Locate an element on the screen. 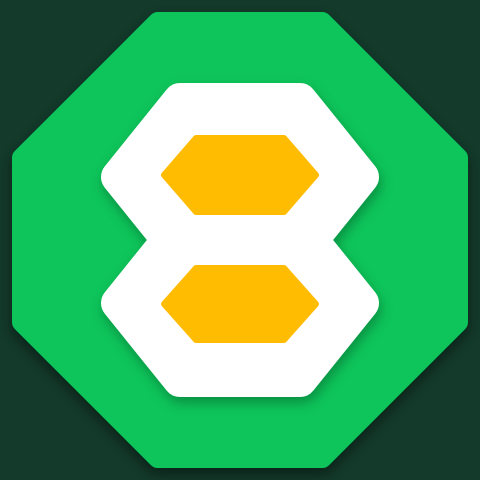 This screenshot has height=480, width=480. bottom-yellow-cell is located at coordinates (240, 304).